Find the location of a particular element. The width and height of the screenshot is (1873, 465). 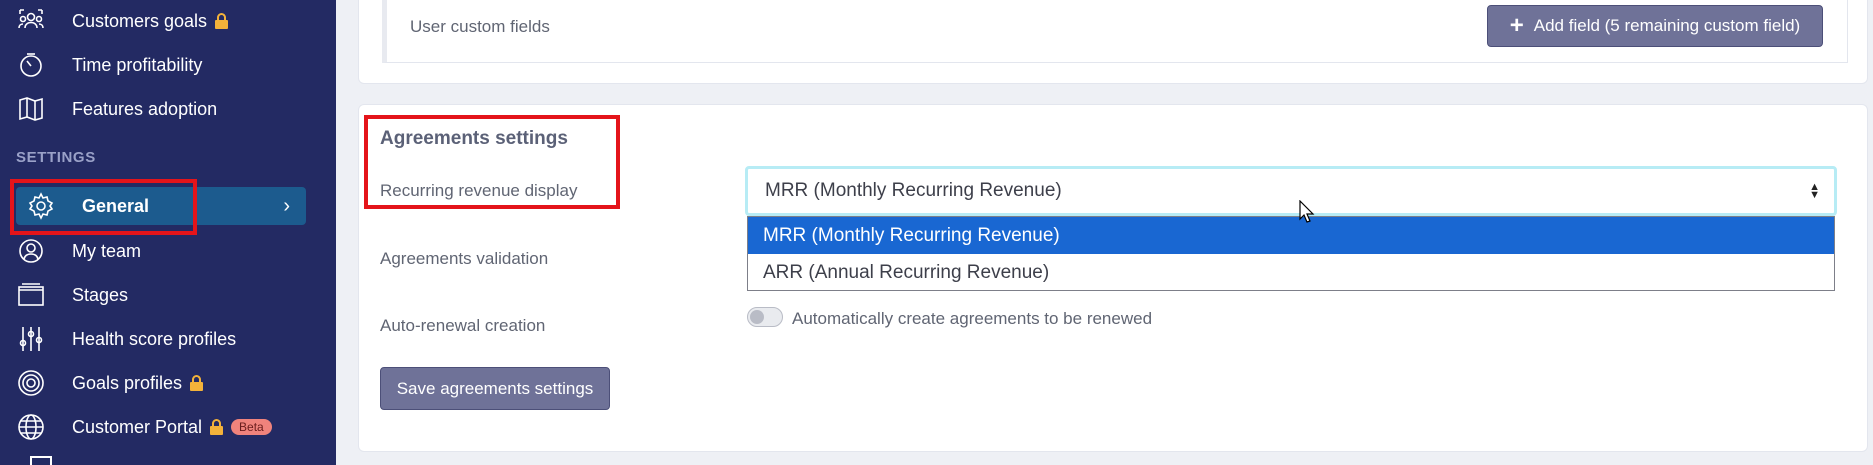

sidebar-item-customers-goals: Customers goals is located at coordinates (161, 21).